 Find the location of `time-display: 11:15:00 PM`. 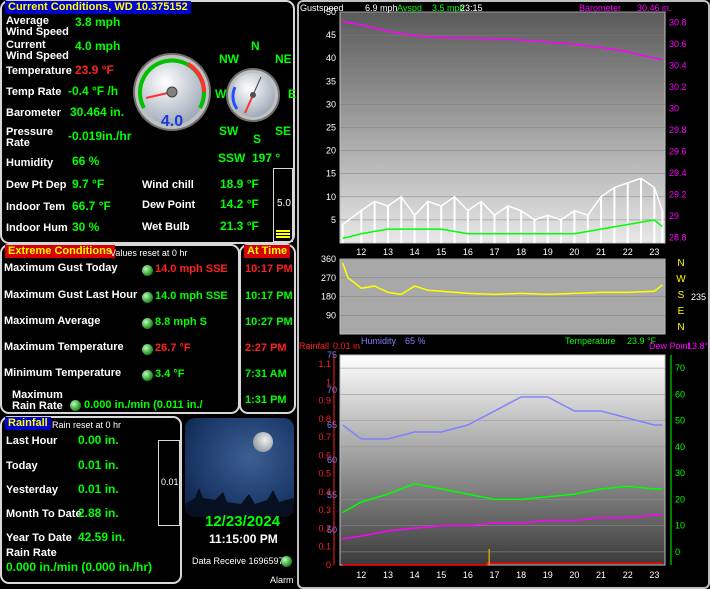

time-display: 11:15:00 PM is located at coordinates (243, 539).